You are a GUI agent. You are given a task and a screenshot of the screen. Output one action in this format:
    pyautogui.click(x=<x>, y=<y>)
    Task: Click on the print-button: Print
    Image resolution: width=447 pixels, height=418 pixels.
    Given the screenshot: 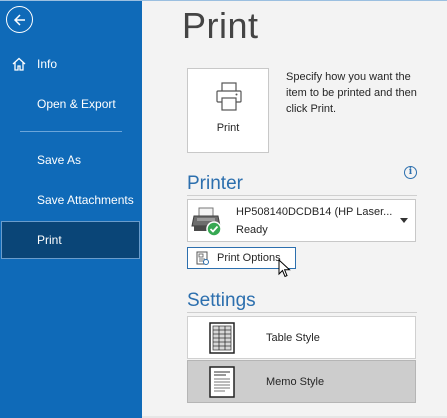 What is the action you would take?
    pyautogui.click(x=228, y=110)
    